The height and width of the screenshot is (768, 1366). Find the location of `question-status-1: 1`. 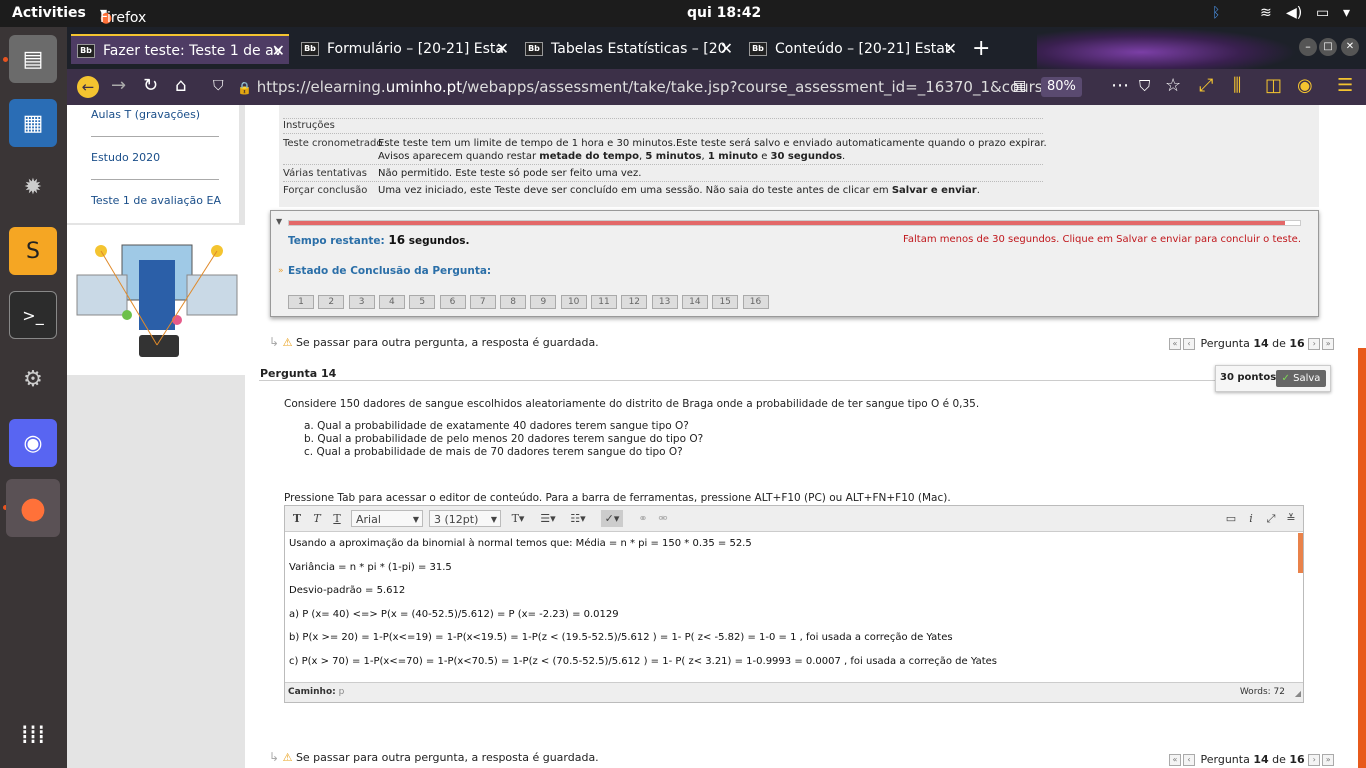

question-status-1: 1 is located at coordinates (301, 302).